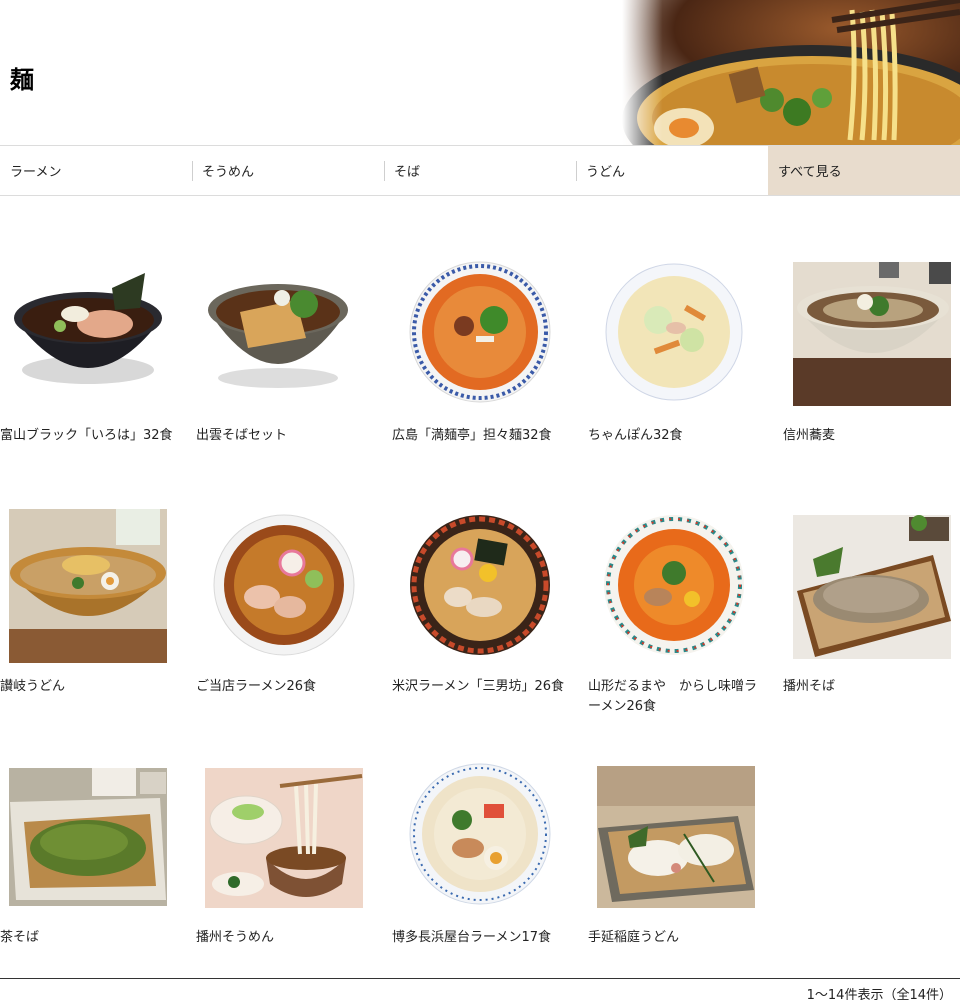 This screenshot has height=1000, width=960. What do you see at coordinates (676, 585) in the screenshot?
I see `karashi-miso-plate-image` at bounding box center [676, 585].